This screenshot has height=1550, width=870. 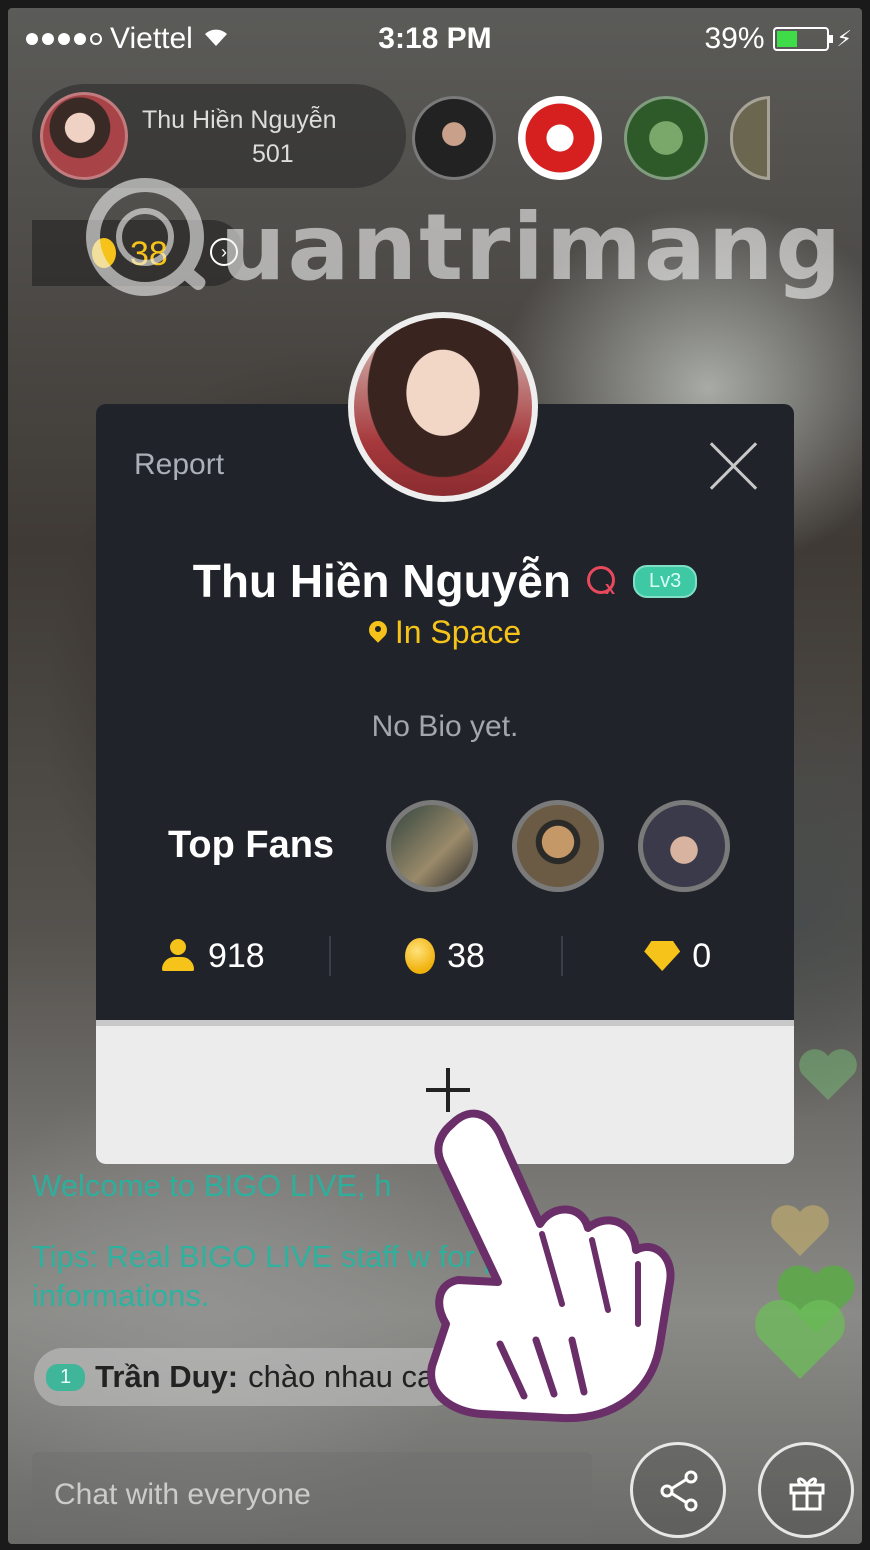 I want to click on profile-stats: 918 38 0, so click(x=445, y=956).